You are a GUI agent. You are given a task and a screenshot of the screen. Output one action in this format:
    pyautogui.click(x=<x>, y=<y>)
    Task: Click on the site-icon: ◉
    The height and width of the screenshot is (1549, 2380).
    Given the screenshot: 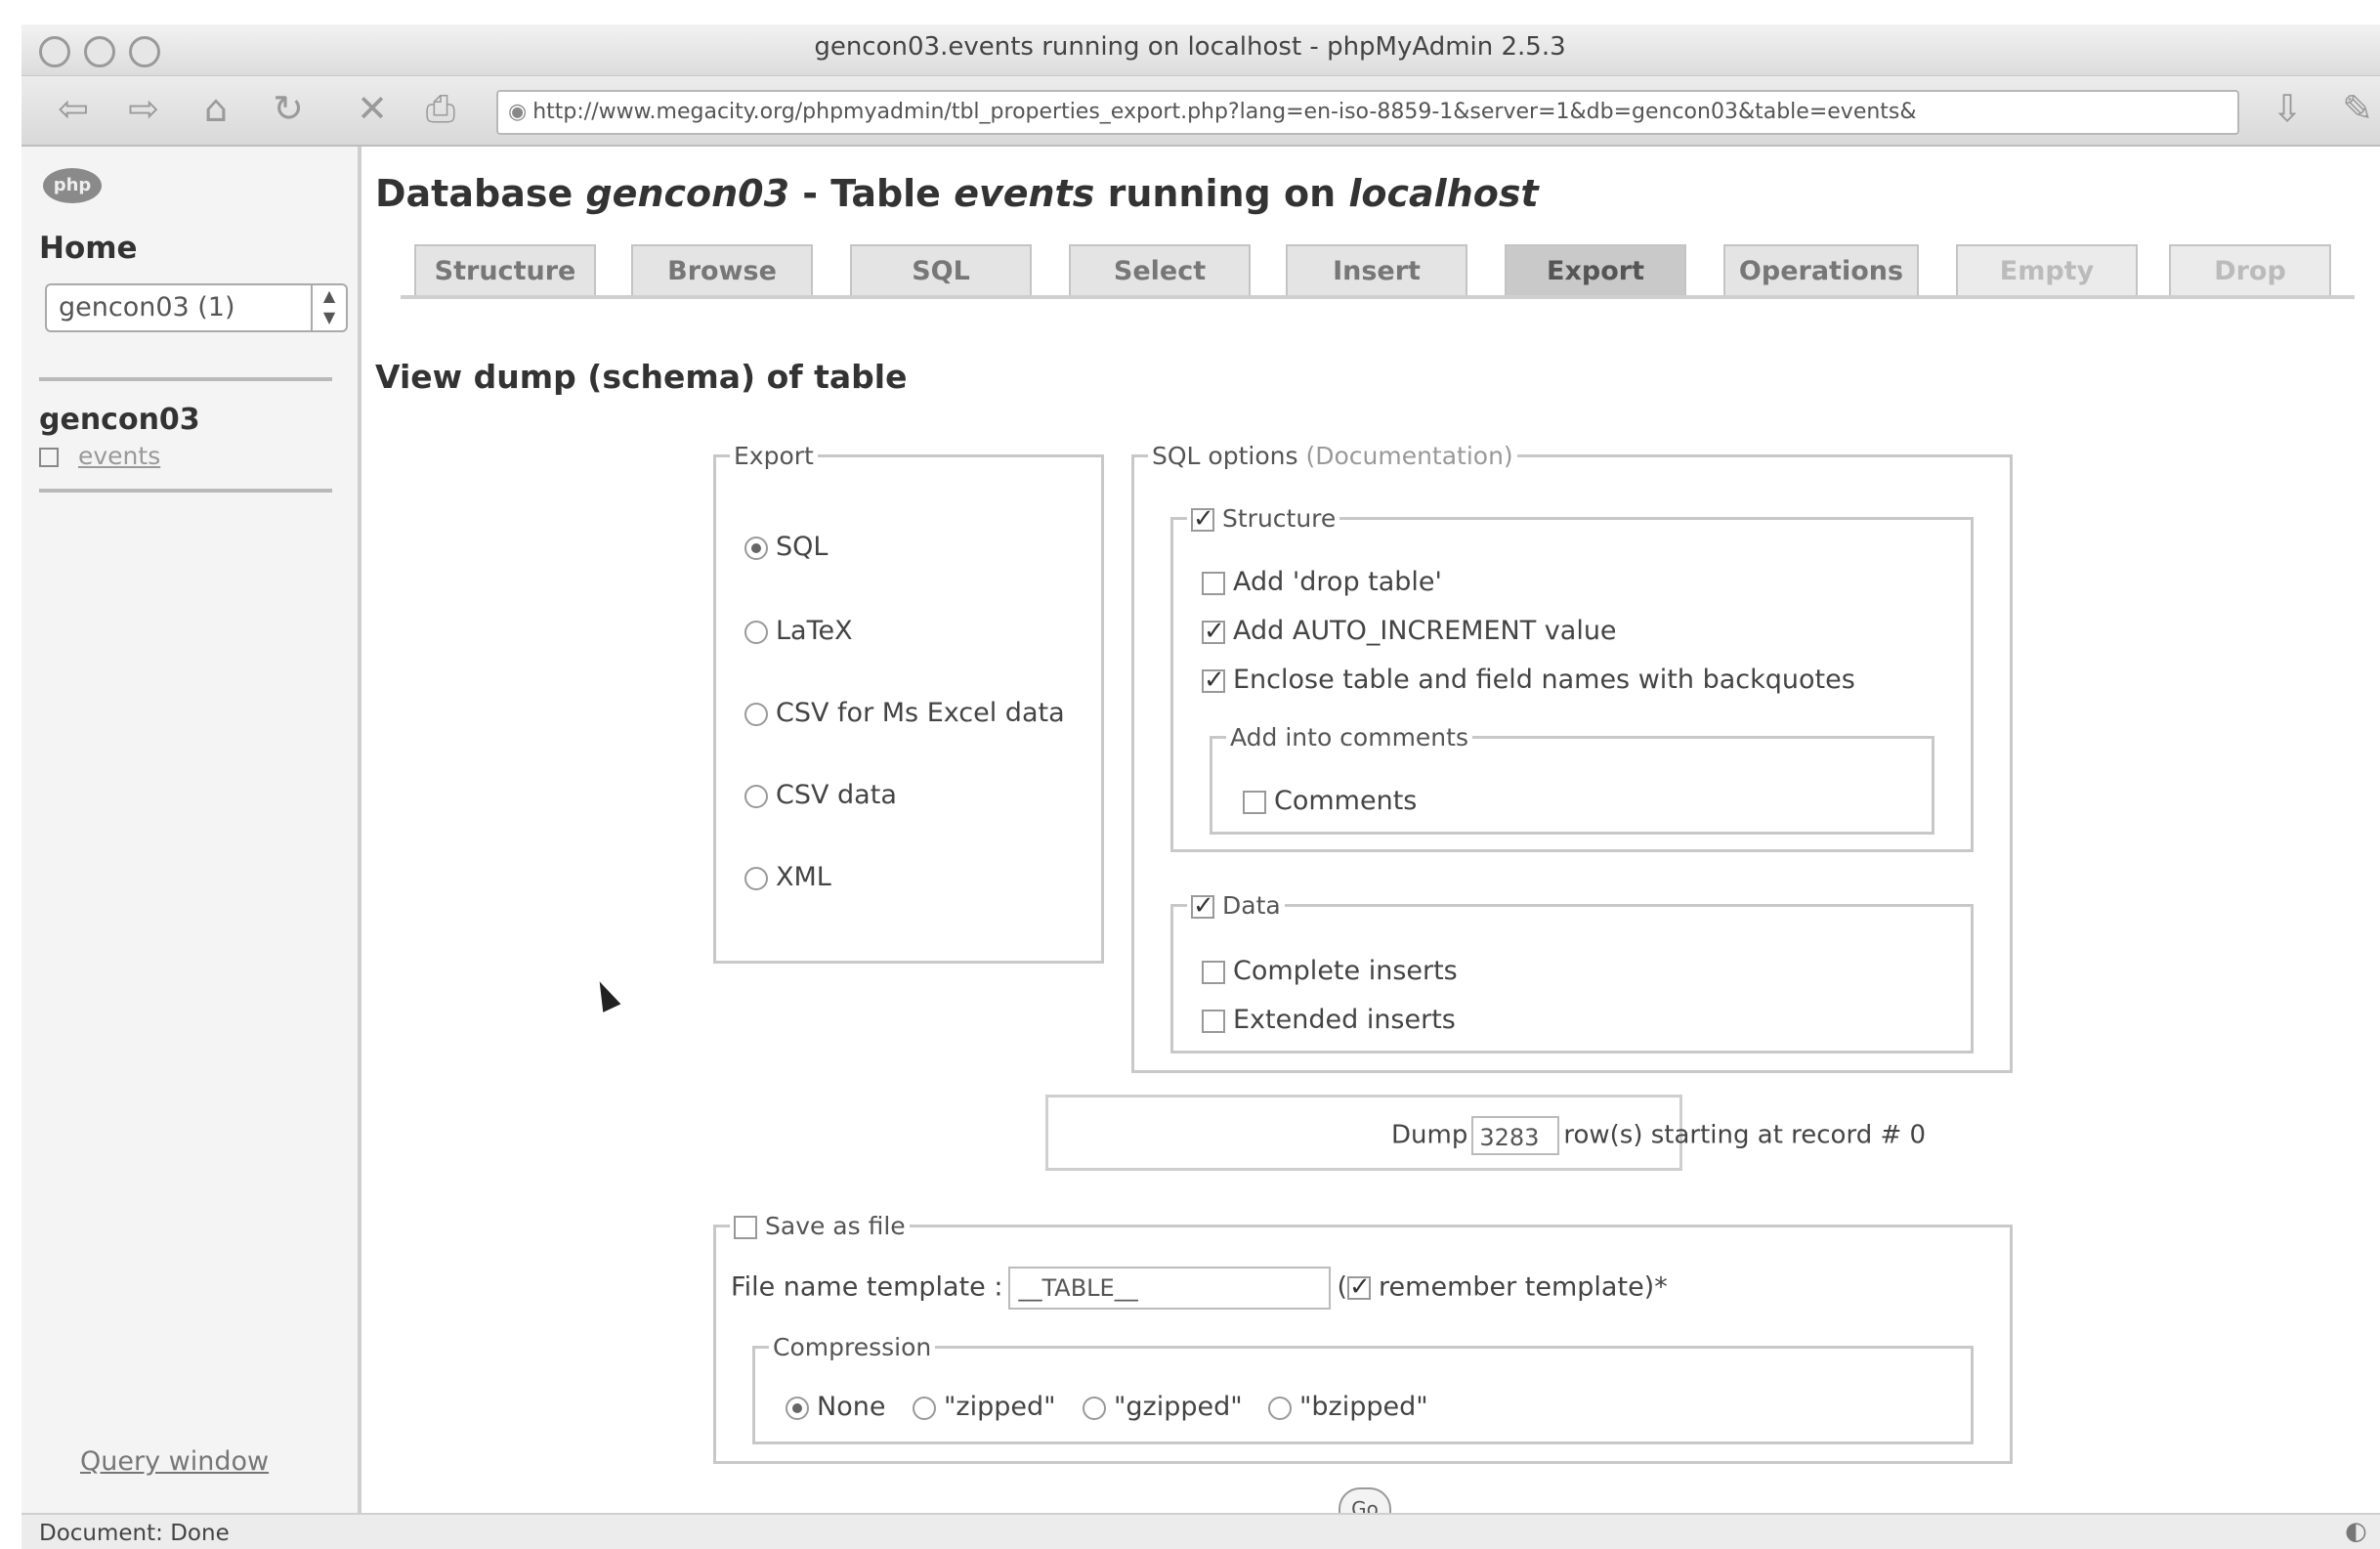 What is the action you would take?
    pyautogui.click(x=518, y=112)
    